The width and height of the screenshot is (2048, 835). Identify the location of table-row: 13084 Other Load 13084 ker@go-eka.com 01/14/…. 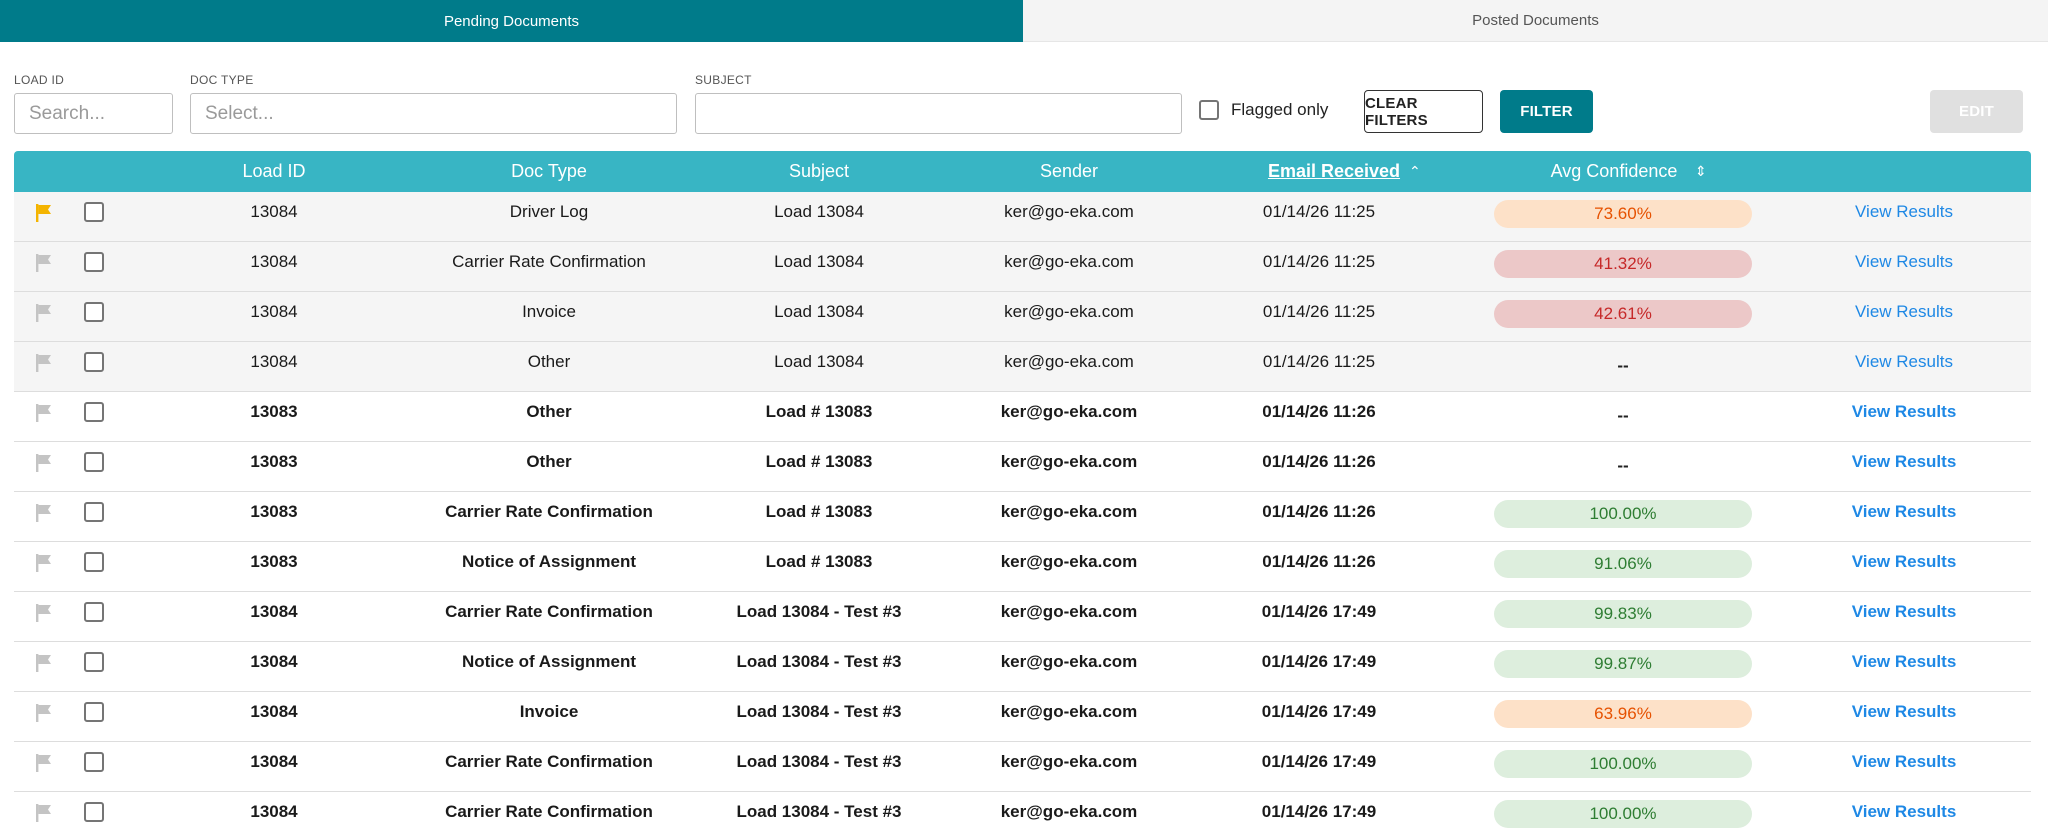
(1022, 367).